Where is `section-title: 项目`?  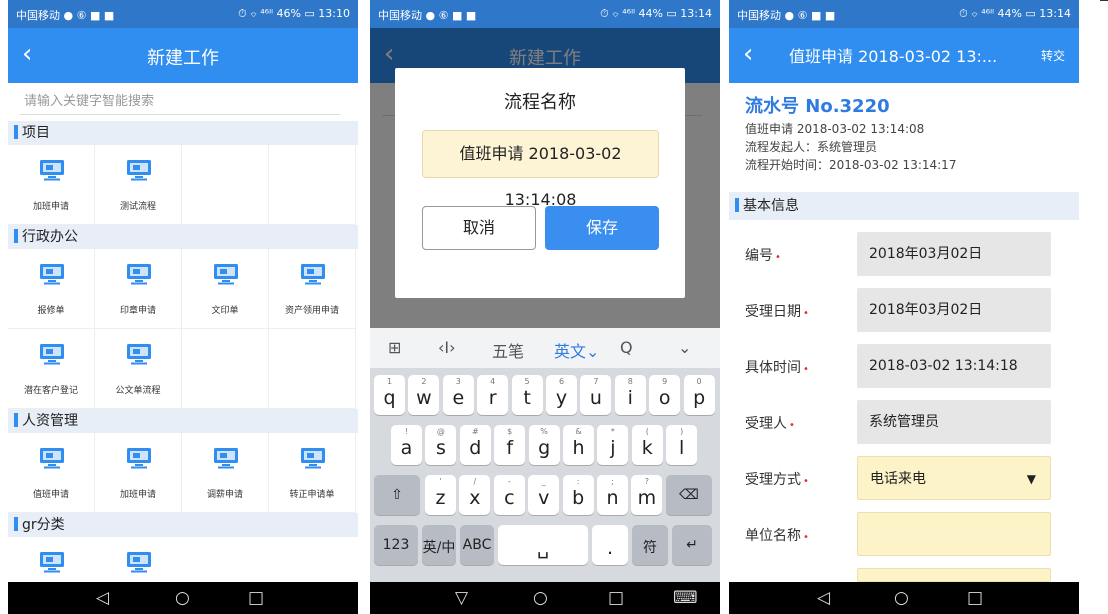
section-title: 项目 is located at coordinates (36, 133).